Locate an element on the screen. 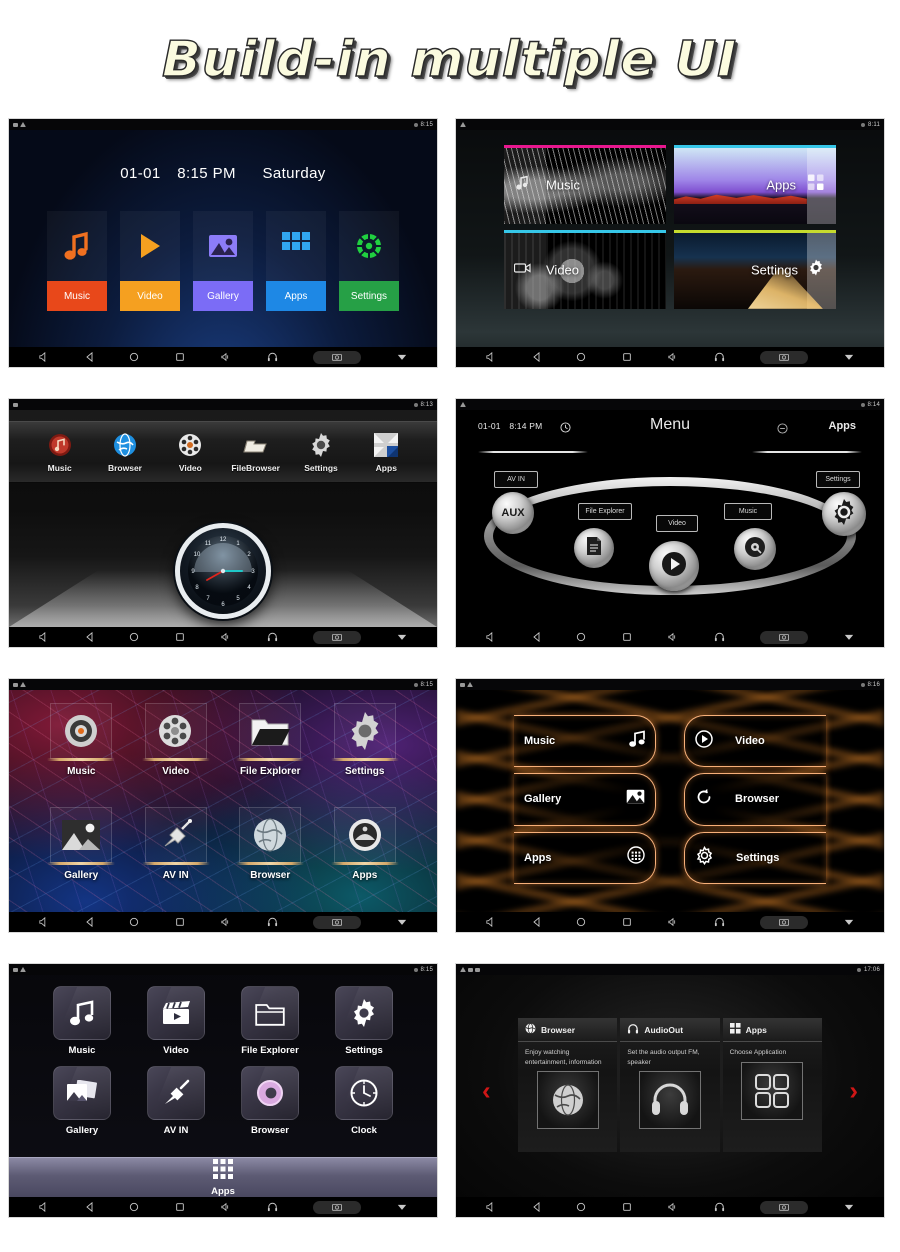 The width and height of the screenshot is (900, 1252). panel-photo-tiles: 8:11 Music Apps Video Settings is located at coordinates (670, 243).